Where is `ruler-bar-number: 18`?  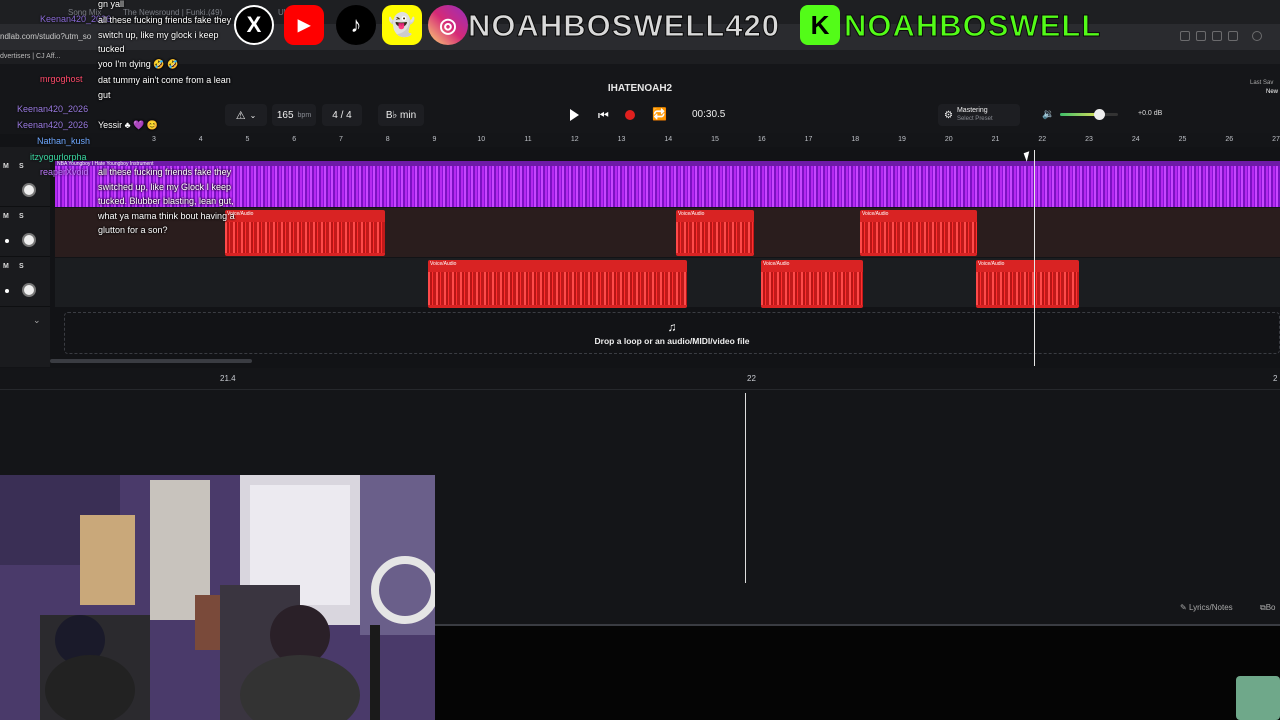
ruler-bar-number: 18 is located at coordinates (855, 139).